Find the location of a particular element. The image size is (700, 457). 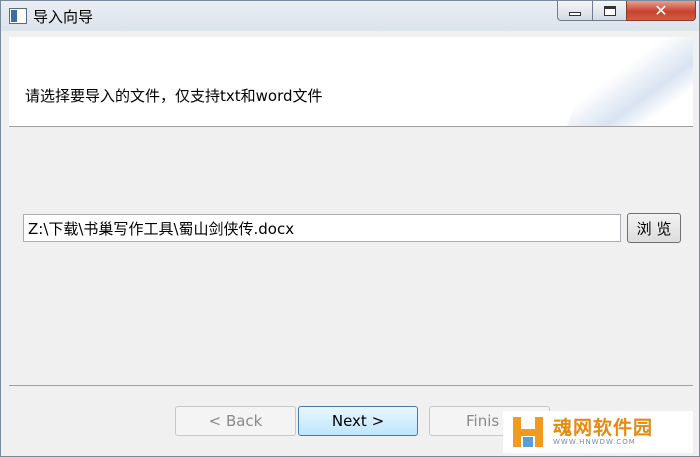

file-path-input is located at coordinates (322, 228).